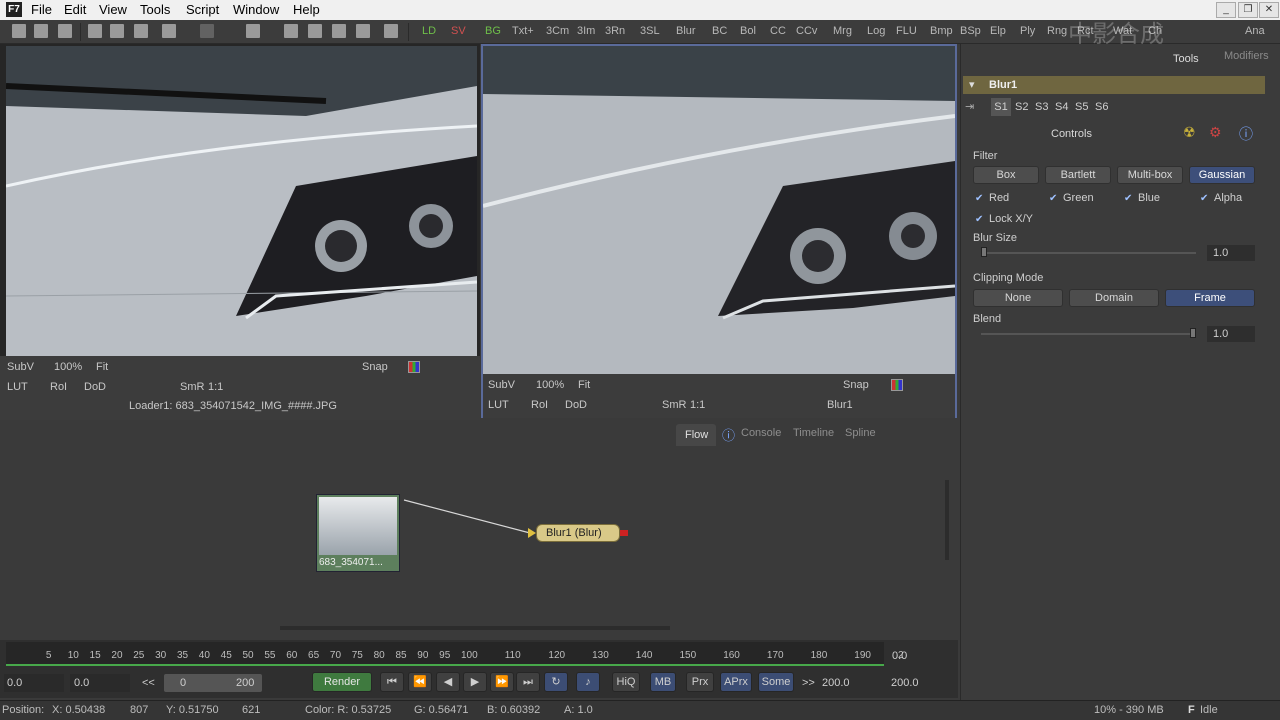  What do you see at coordinates (984, 252) in the screenshot?
I see `blur-size-knob` at bounding box center [984, 252].